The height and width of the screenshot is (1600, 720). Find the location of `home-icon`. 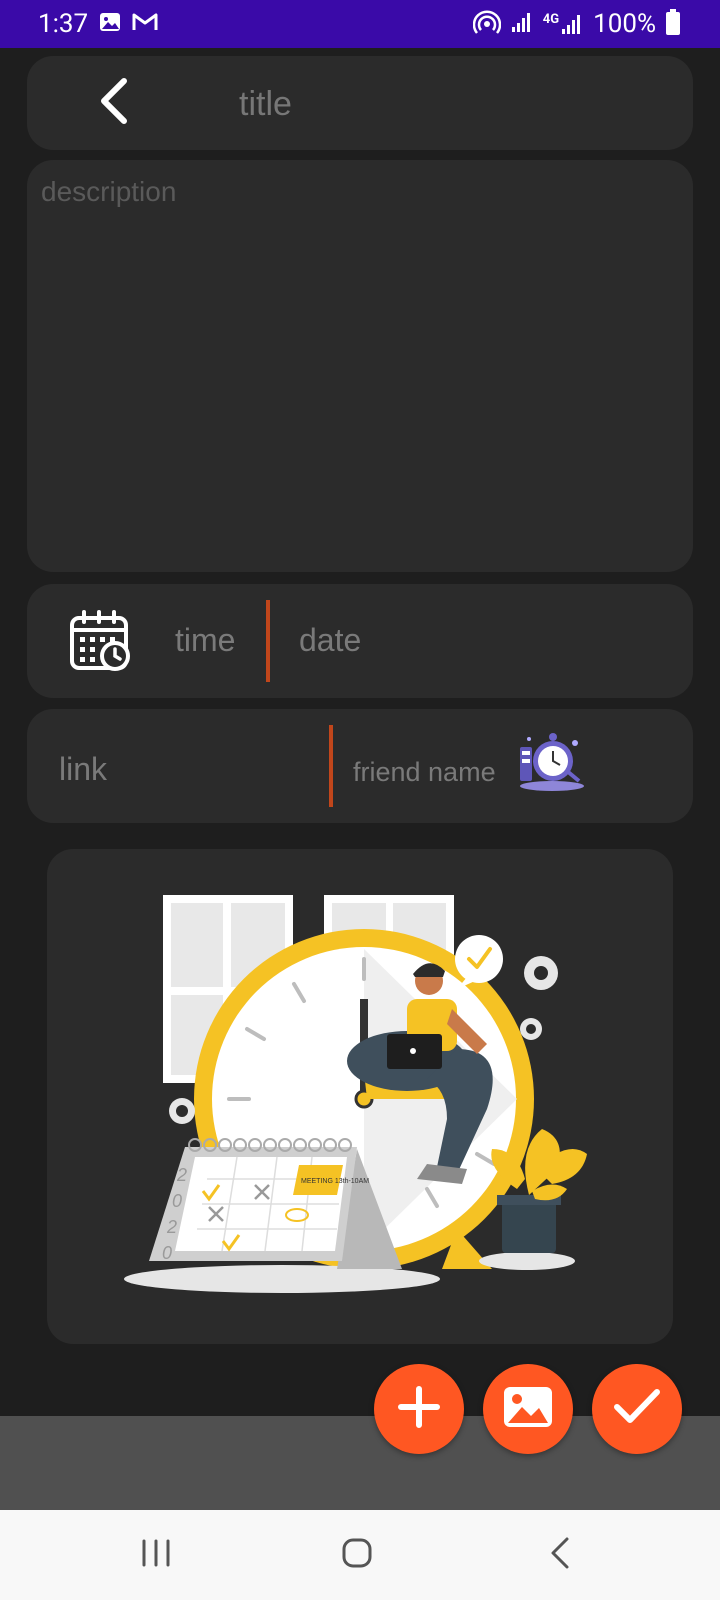

home-icon is located at coordinates (357, 1555).